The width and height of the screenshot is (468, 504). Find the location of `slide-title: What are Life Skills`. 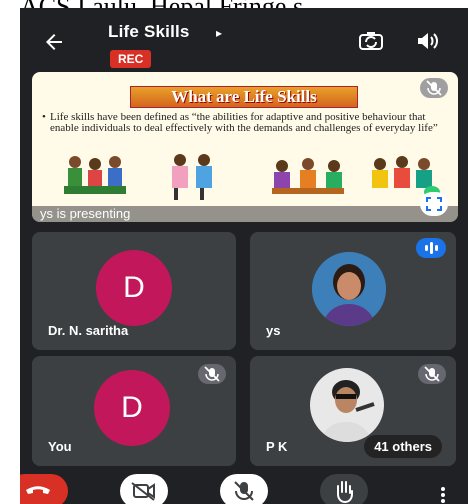

slide-title: What are Life Skills is located at coordinates (244, 97).